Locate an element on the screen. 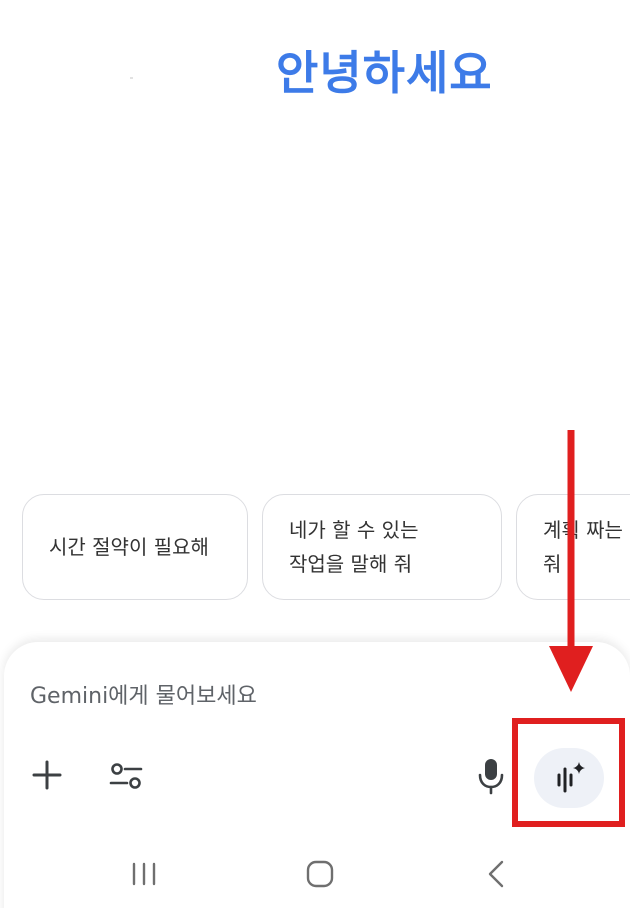 The image size is (630, 908). gemini-live-button is located at coordinates (569, 778).